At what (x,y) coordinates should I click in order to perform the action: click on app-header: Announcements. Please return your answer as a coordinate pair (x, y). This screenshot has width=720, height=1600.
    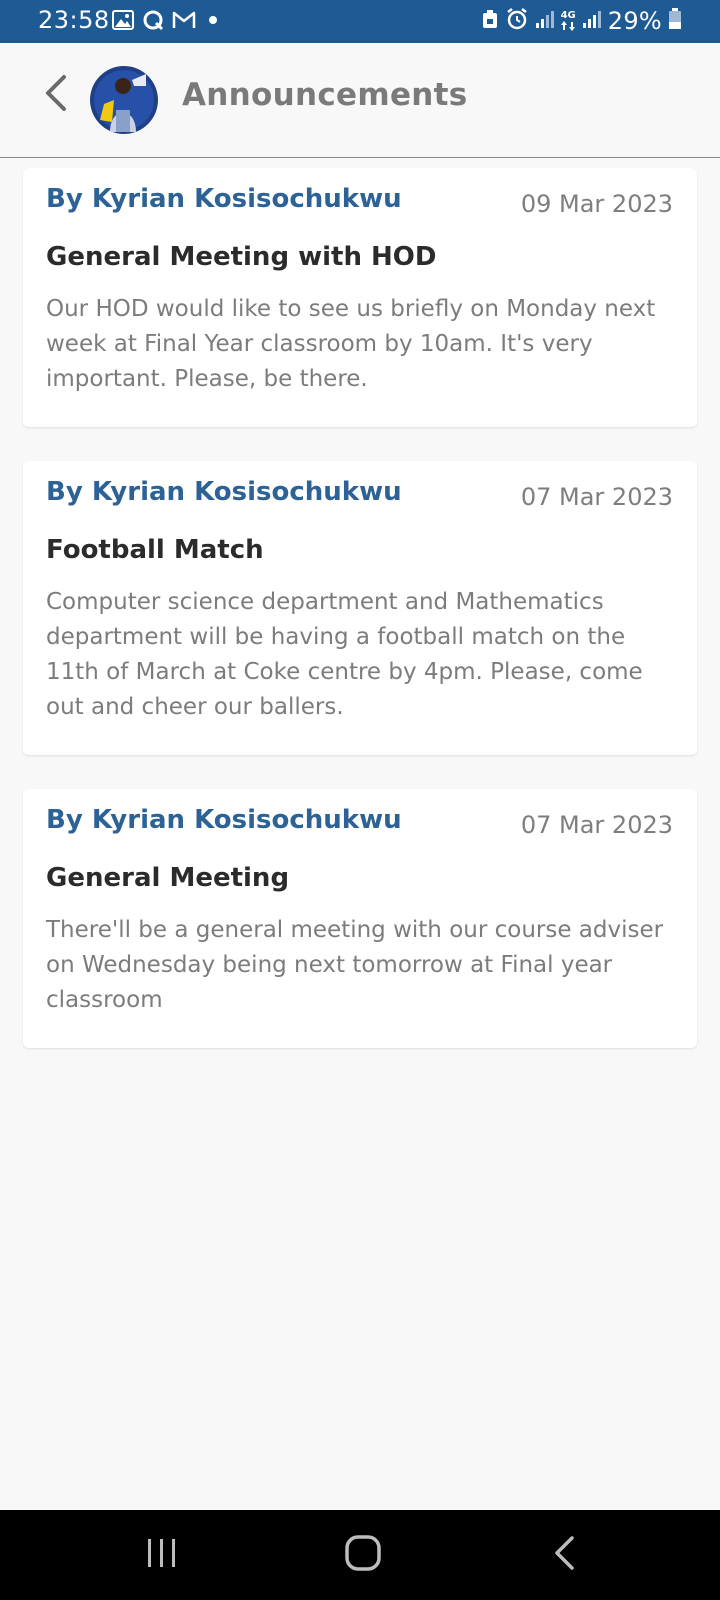
    Looking at the image, I should click on (360, 100).